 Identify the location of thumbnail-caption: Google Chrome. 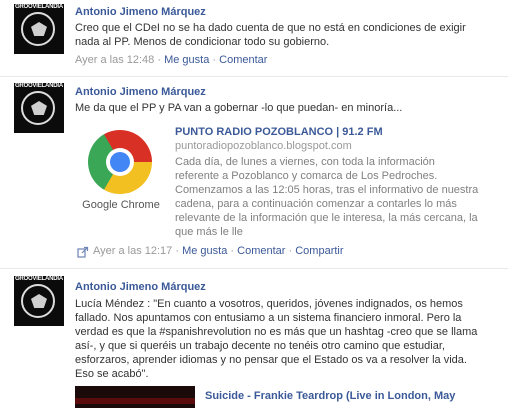
(121, 205).